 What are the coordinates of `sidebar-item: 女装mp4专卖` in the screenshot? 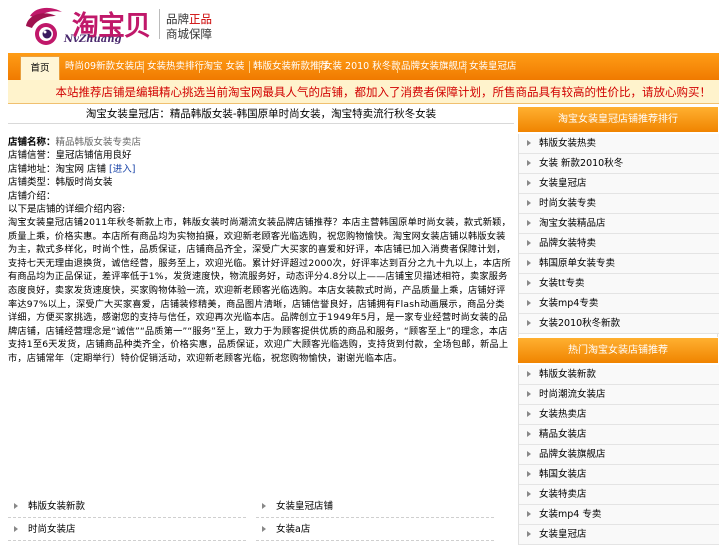 It's located at (619, 304).